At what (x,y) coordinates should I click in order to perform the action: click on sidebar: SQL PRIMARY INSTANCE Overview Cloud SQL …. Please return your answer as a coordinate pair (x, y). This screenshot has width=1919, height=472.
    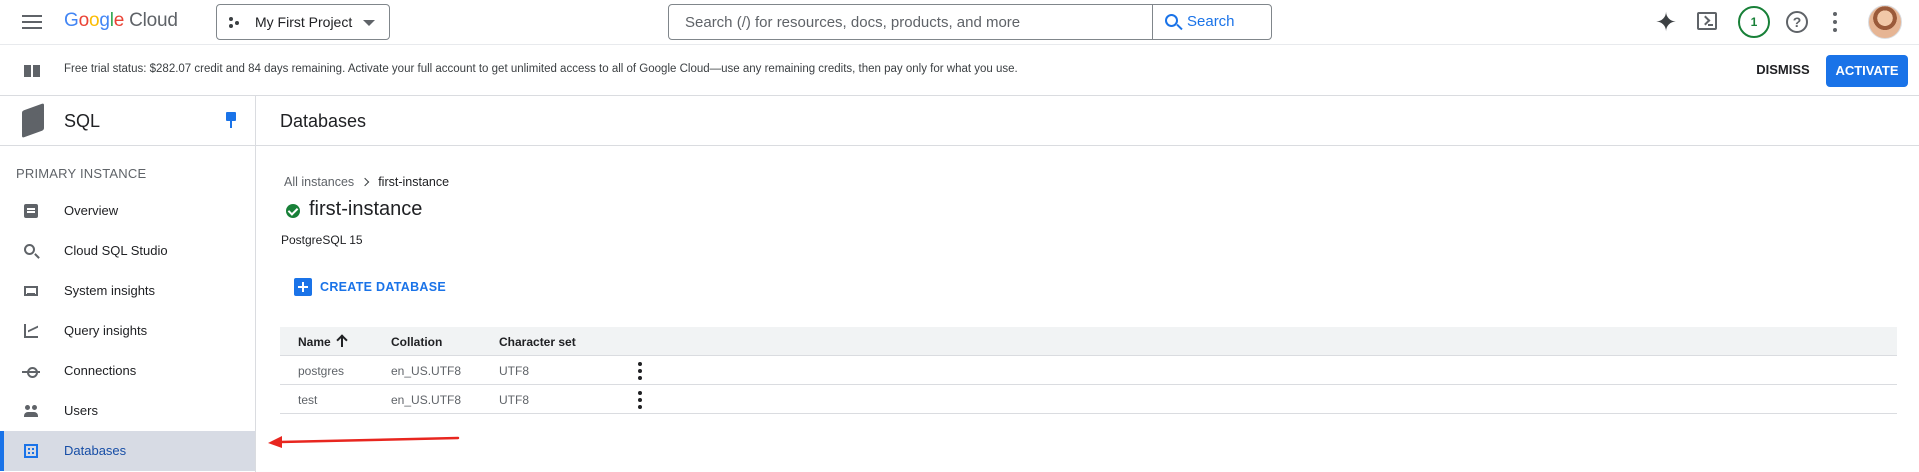
    Looking at the image, I should click on (128, 284).